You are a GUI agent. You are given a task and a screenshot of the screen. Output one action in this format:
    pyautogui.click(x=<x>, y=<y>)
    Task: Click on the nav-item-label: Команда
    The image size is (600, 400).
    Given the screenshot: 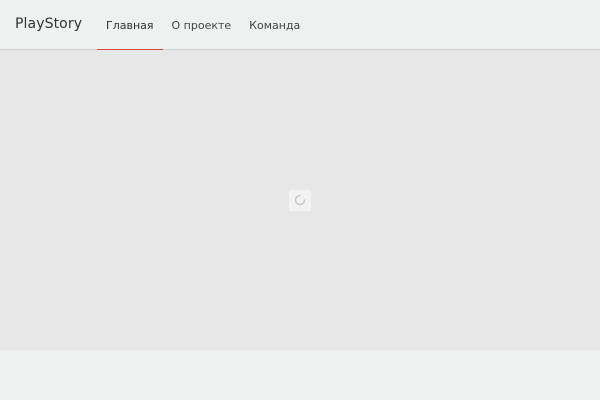 What is the action you would take?
    pyautogui.click(x=275, y=25)
    